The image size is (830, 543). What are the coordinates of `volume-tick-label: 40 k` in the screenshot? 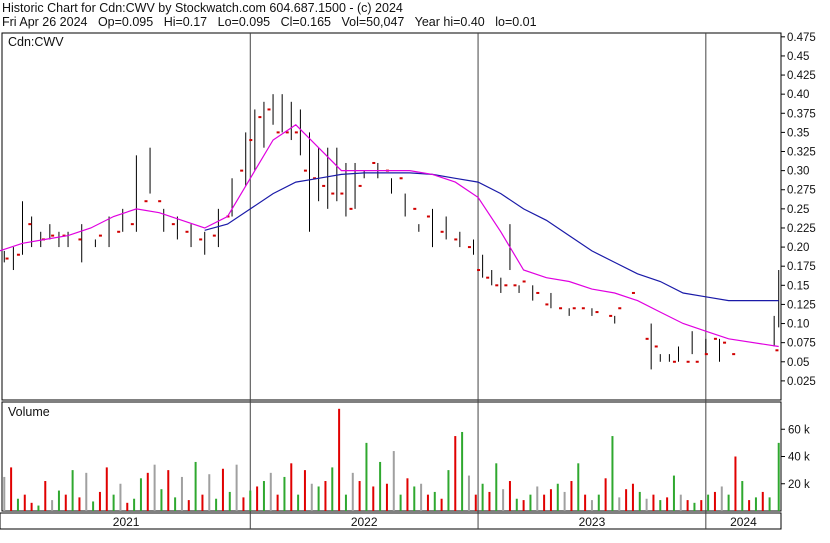 It's located at (799, 458).